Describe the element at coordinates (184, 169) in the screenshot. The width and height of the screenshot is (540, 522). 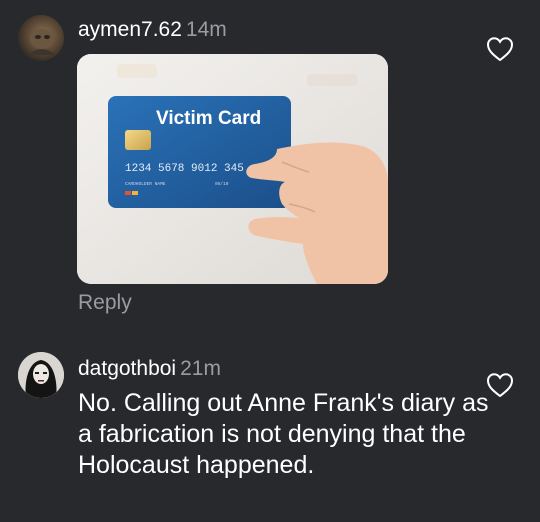
I see `card-number: 1234 5678 9012 345` at that location.